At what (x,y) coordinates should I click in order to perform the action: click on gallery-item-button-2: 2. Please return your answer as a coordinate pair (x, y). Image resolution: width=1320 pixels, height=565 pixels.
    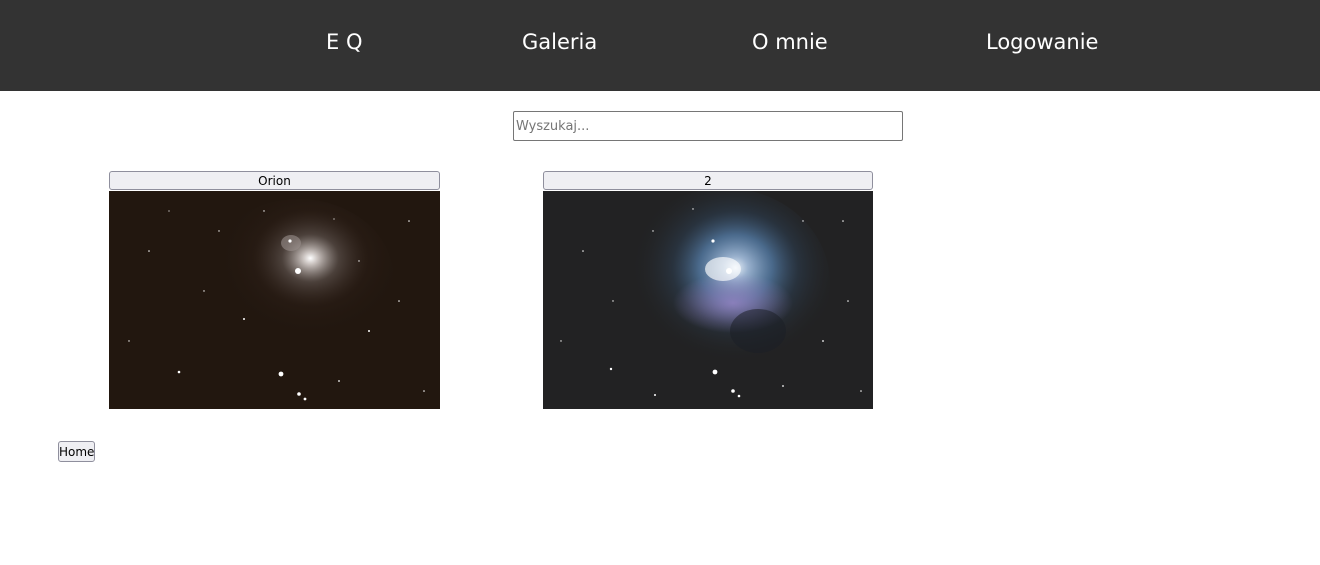
    Looking at the image, I should click on (708, 180).